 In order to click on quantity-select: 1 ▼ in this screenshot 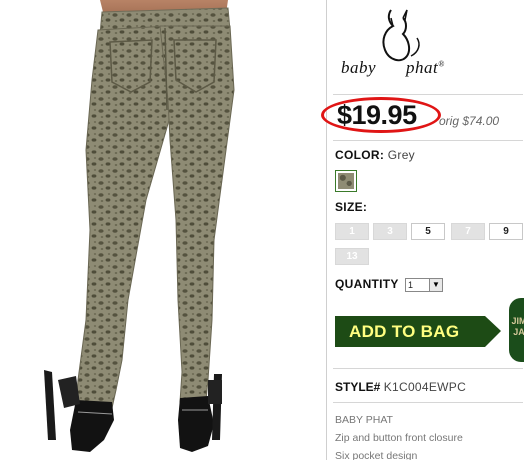, I will do `click(424, 285)`.